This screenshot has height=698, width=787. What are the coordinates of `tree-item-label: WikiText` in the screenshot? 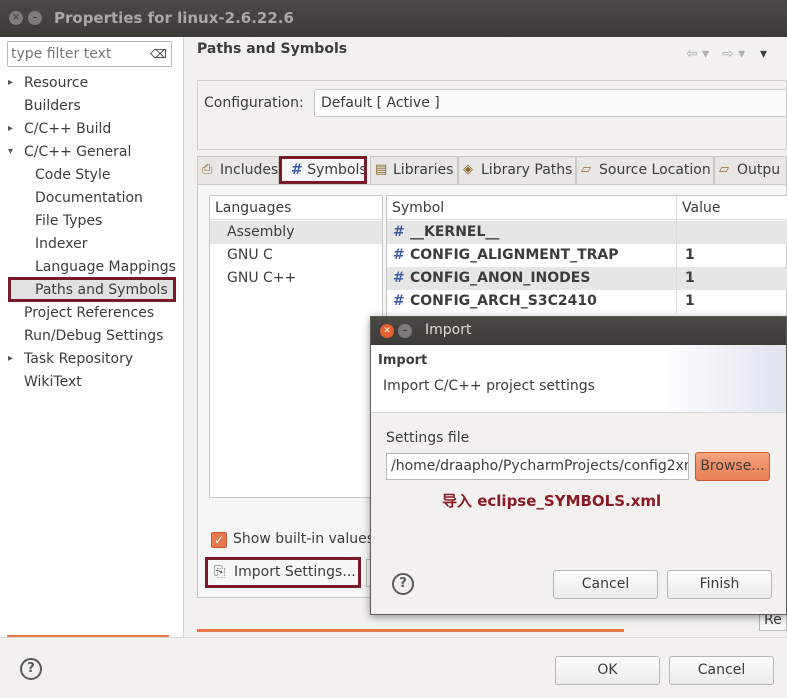 It's located at (53, 382).